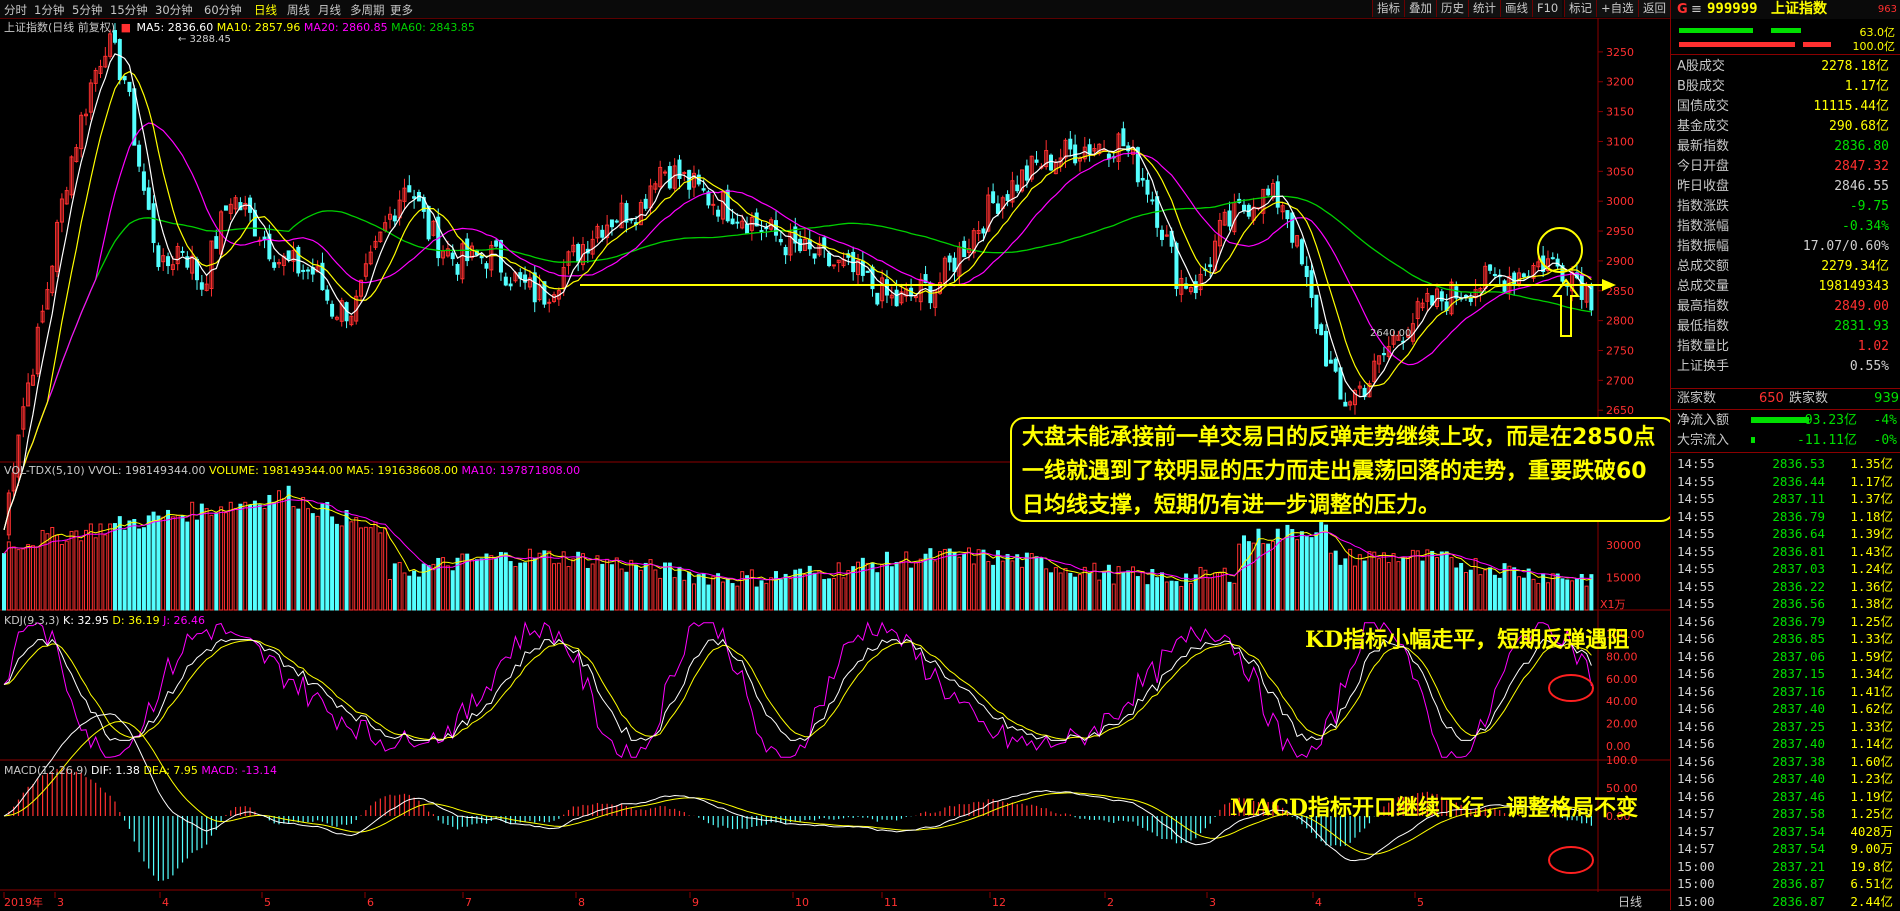  I want to click on period-tab-9: 多周期, so click(367, 10).